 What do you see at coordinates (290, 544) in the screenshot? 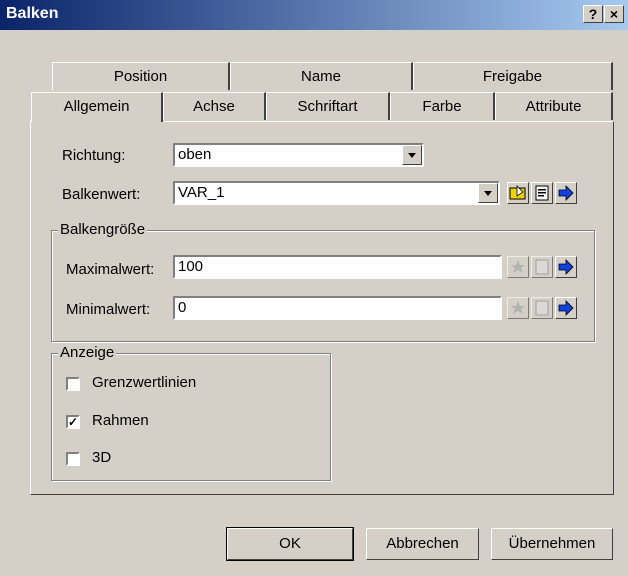
I see `ok-button: OK` at bounding box center [290, 544].